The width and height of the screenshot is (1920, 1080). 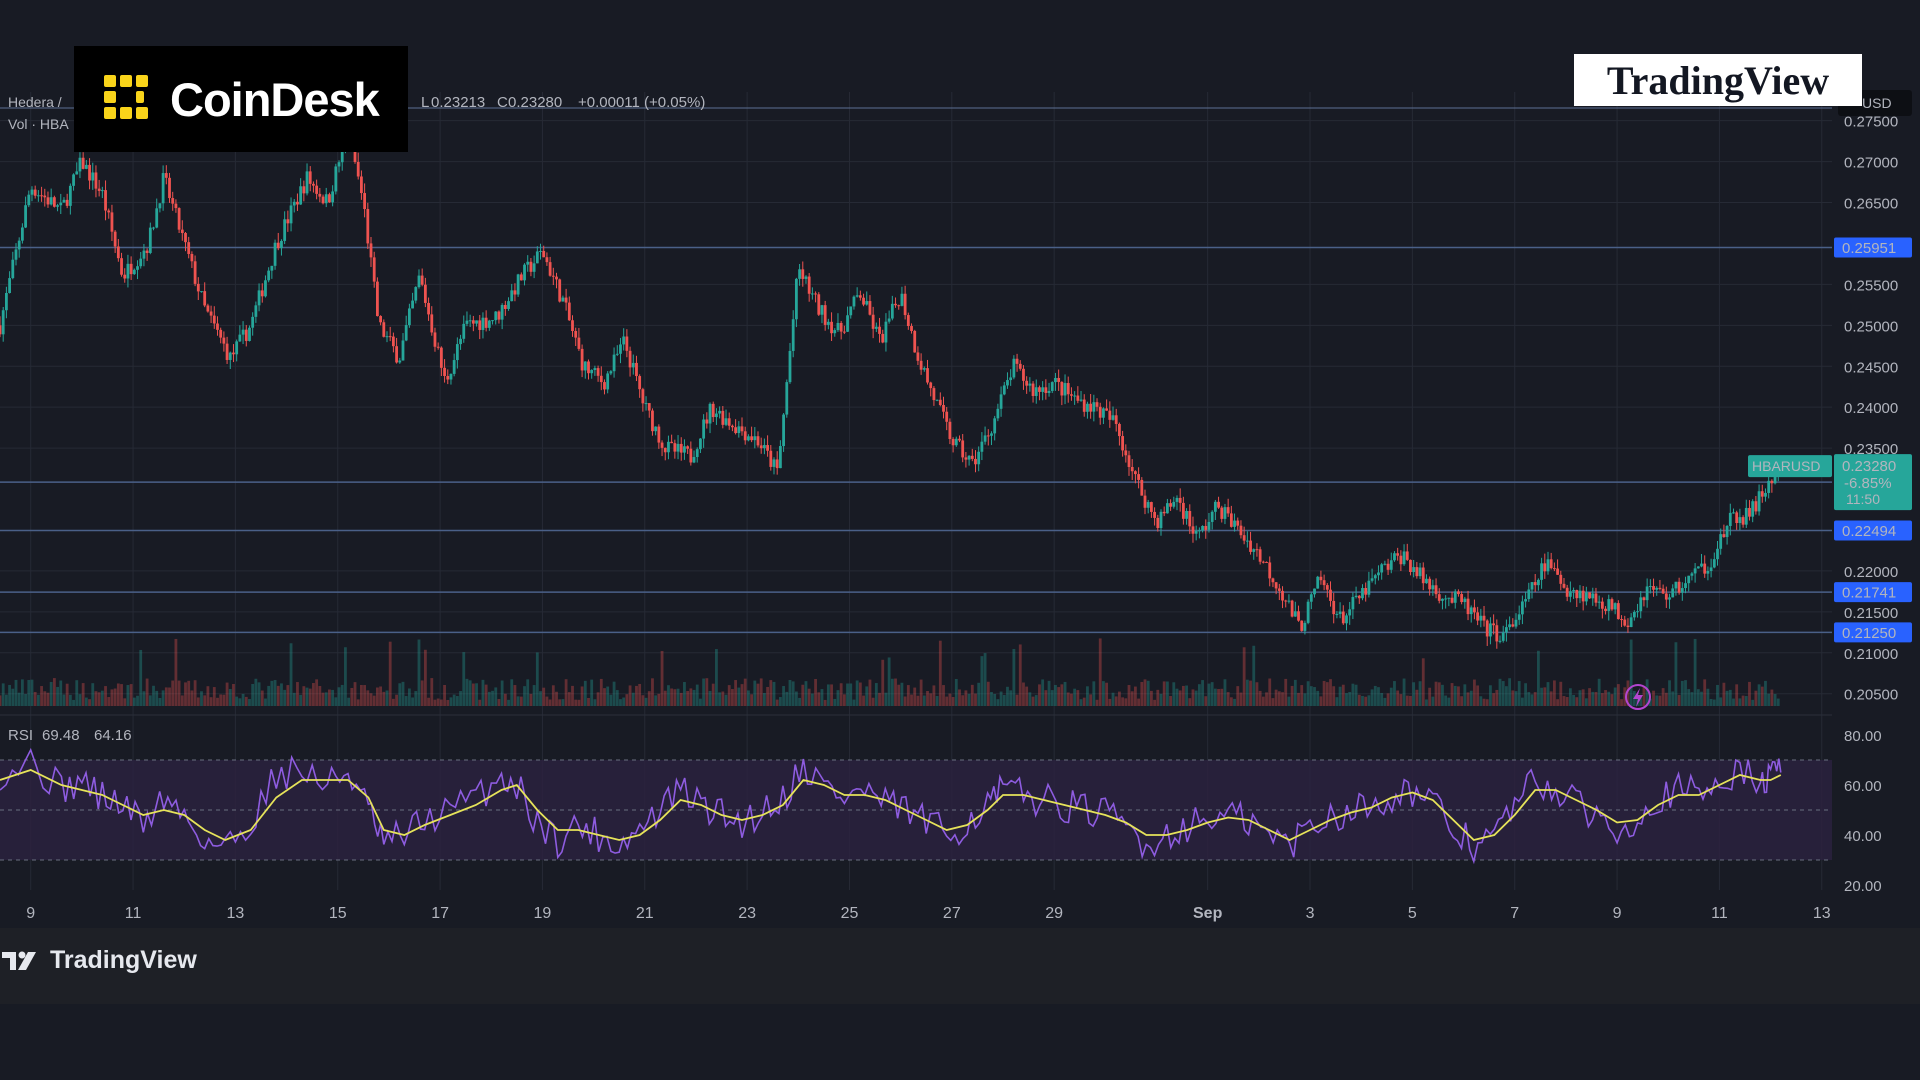 I want to click on x-tick-6: 21, so click(x=645, y=913).